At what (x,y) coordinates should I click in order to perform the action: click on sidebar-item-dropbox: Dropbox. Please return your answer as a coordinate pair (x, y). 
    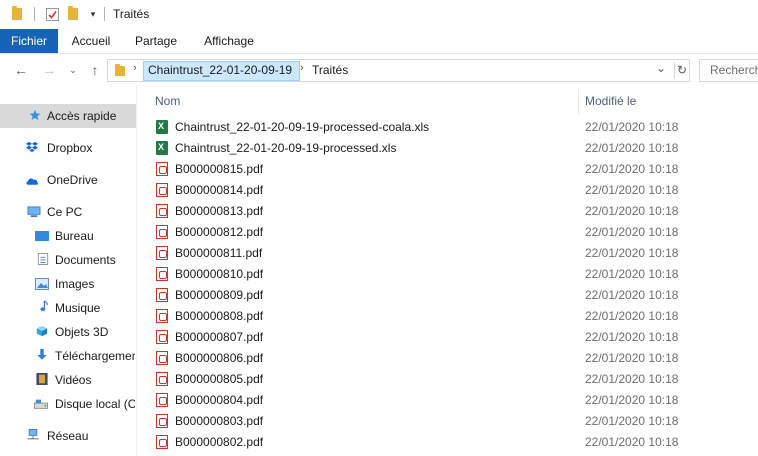
    Looking at the image, I should click on (68, 148).